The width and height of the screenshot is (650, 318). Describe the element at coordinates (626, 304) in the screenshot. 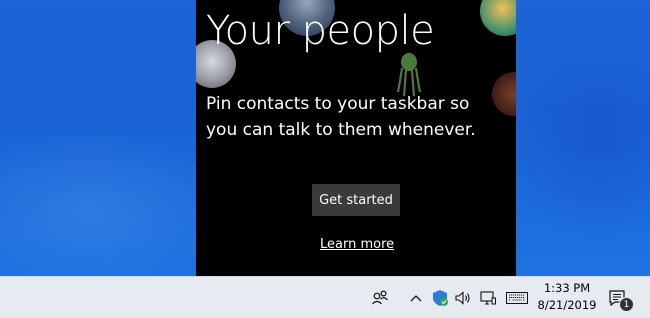

I see `notification-count-badge: 1` at that location.